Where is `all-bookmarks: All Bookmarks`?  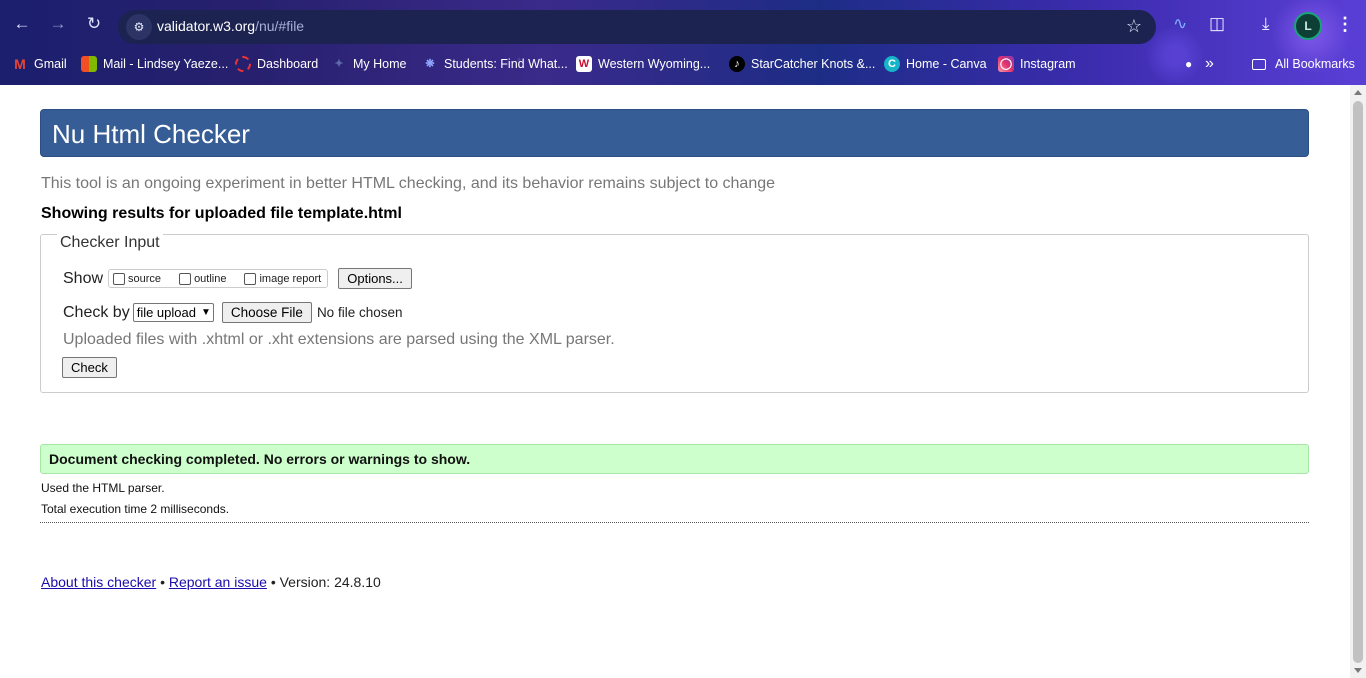 all-bookmarks: All Bookmarks is located at coordinates (1303, 64).